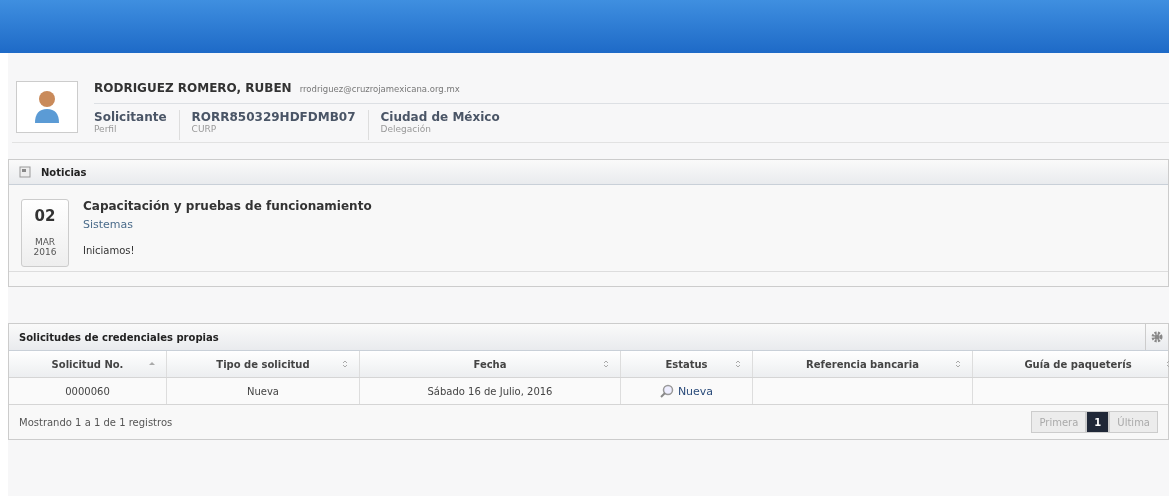 Image resolution: width=1169 pixels, height=496 pixels. What do you see at coordinates (1157, 337) in the screenshot?
I see `settings-icon` at bounding box center [1157, 337].